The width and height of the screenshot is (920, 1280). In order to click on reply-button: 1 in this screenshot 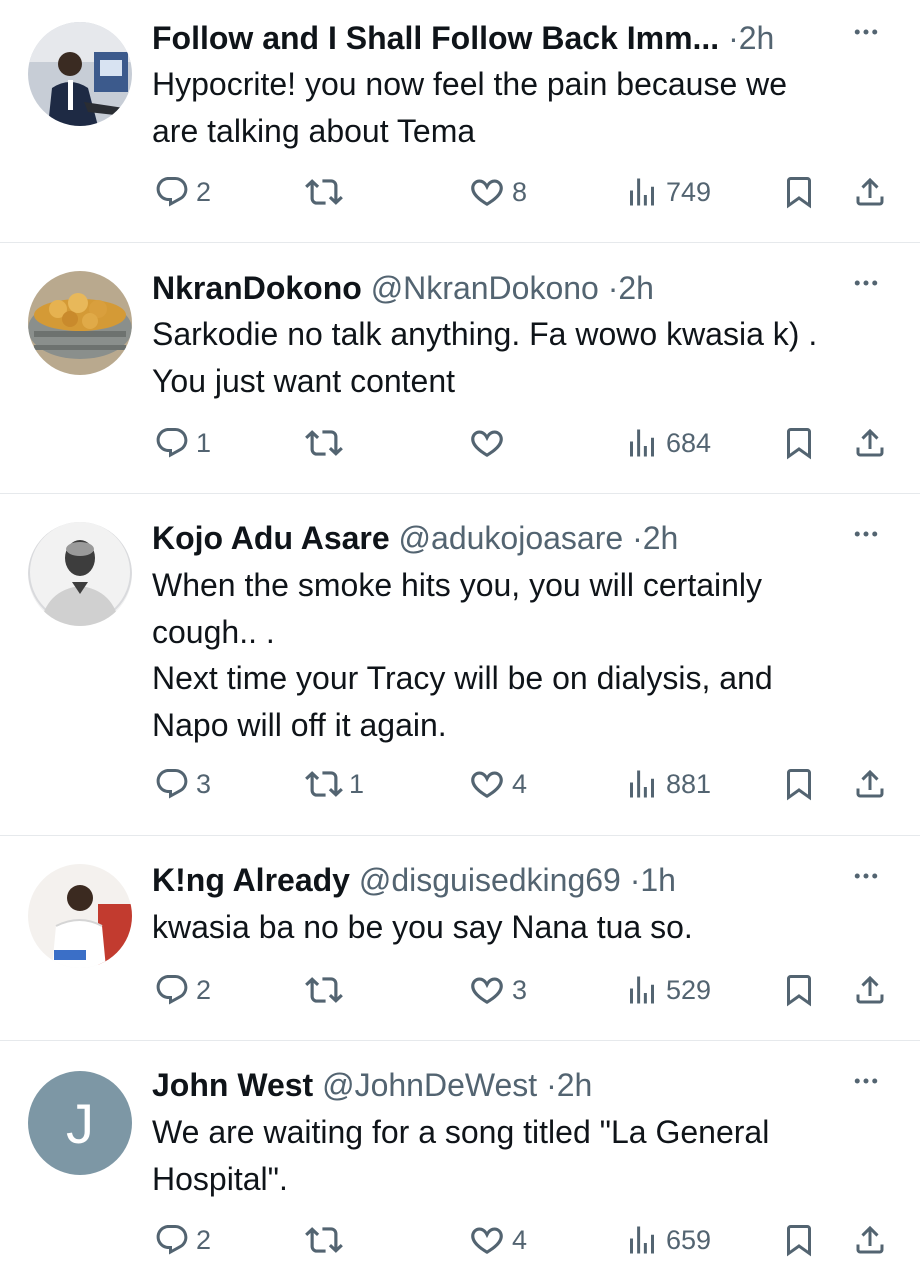, I will do `click(182, 443)`.